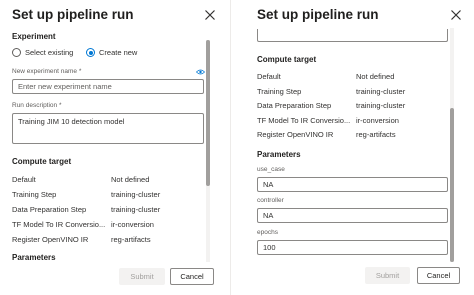 The width and height of the screenshot is (474, 295). I want to click on description-field-cutoff, so click(352, 35).